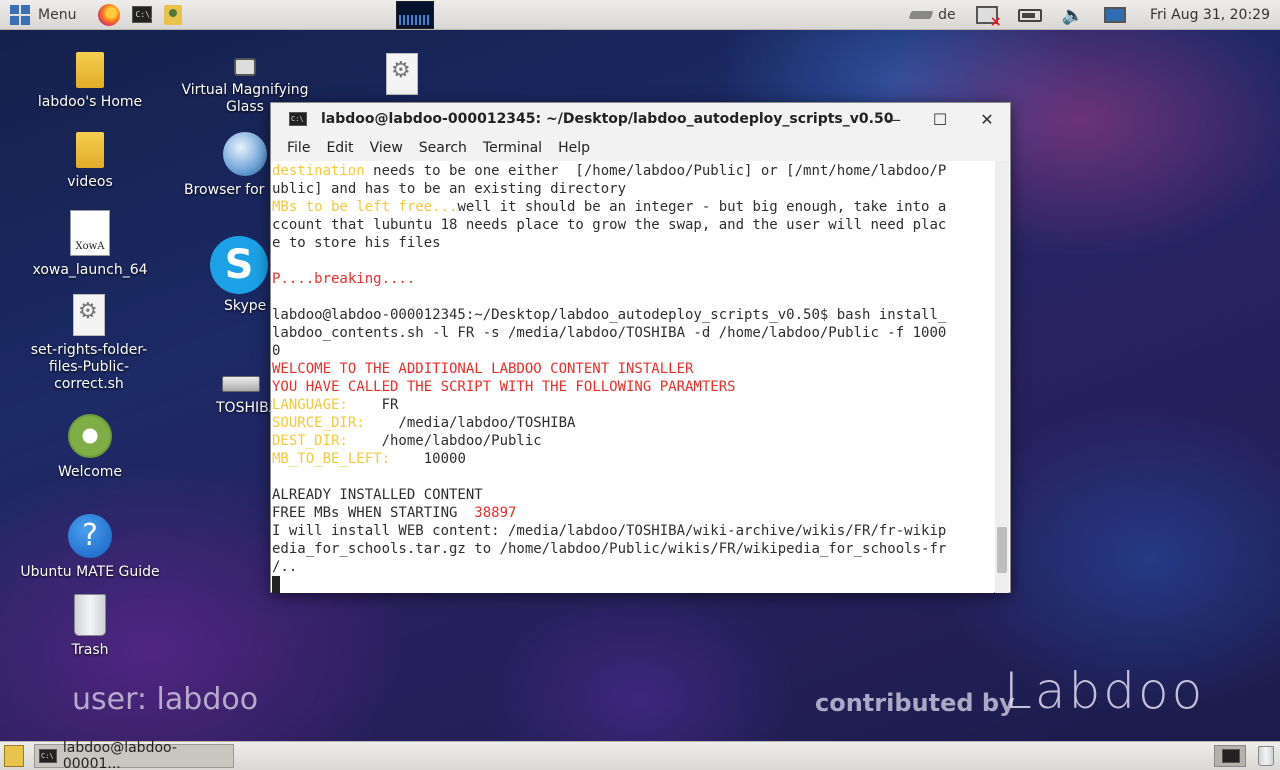 The width and height of the screenshot is (1280, 770). What do you see at coordinates (90, 233) in the screenshot?
I see `xowa-icon: XowA` at bounding box center [90, 233].